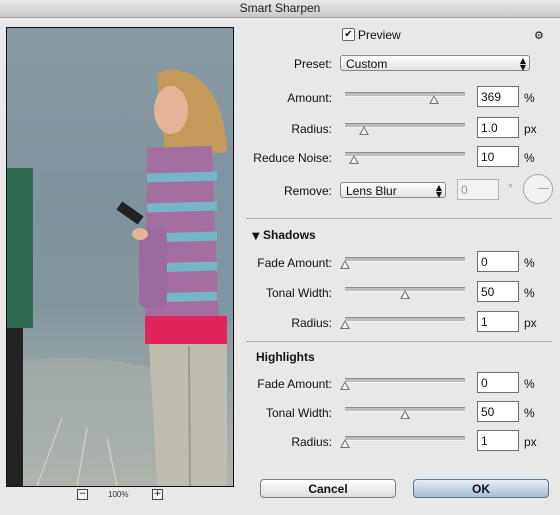  I want to click on angle-unit: °, so click(510, 188).